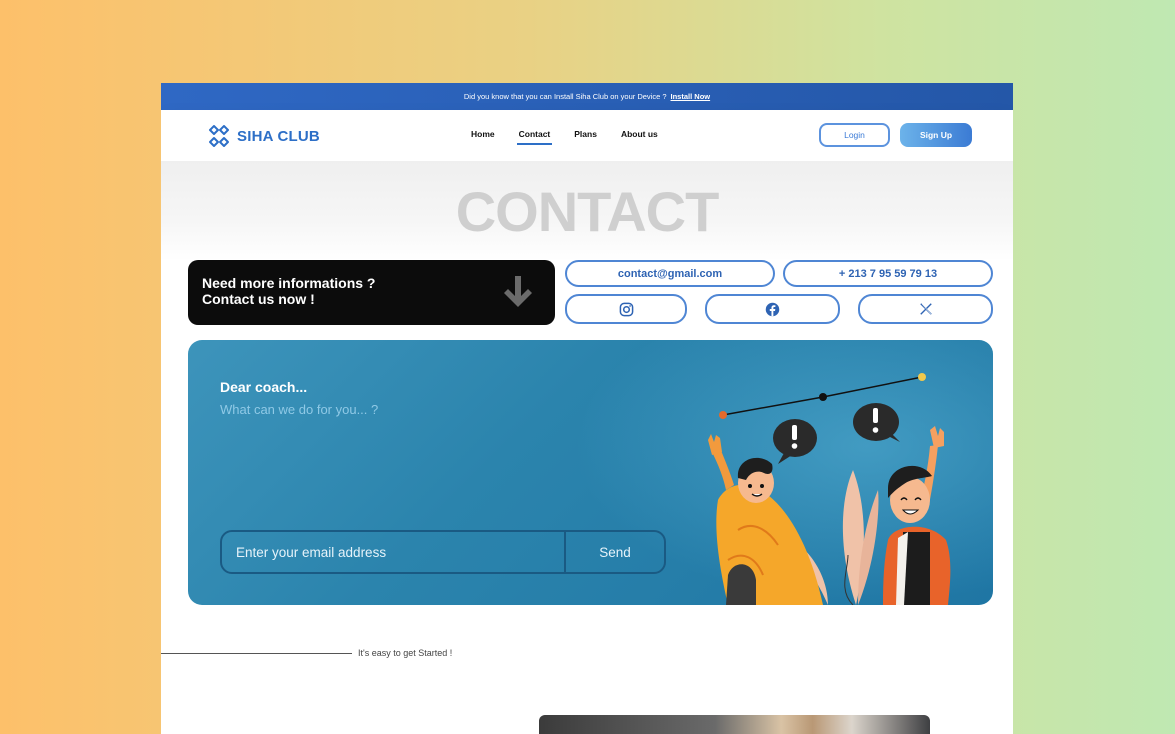 The width and height of the screenshot is (1175, 734). Describe the element at coordinates (394, 552) in the screenshot. I see `email-input` at that location.